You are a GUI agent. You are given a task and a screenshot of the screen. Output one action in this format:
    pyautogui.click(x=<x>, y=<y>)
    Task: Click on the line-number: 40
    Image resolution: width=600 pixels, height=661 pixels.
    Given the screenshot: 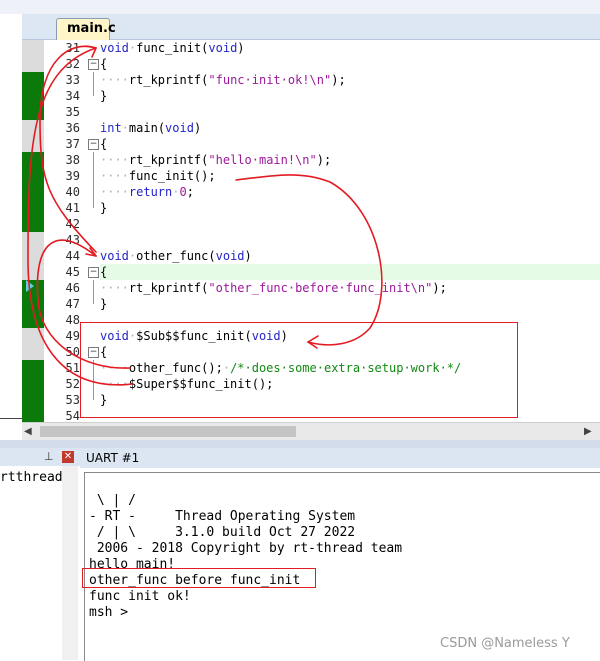 What is the action you would take?
    pyautogui.click(x=72, y=192)
    